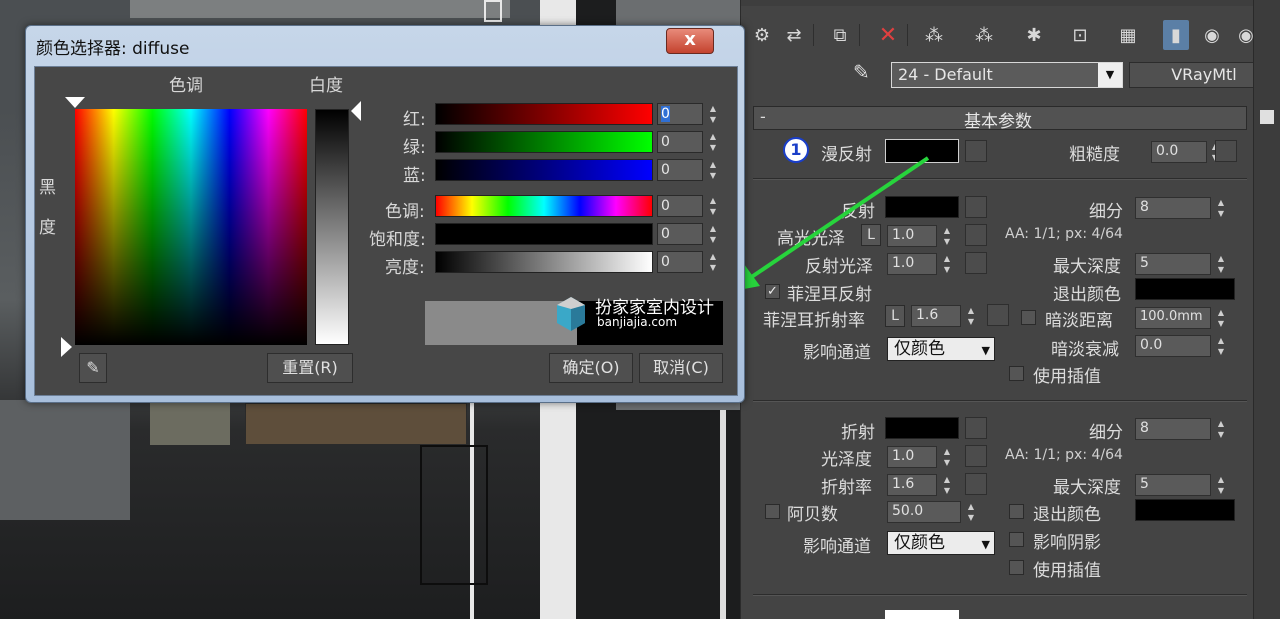 This screenshot has width=1280, height=619. Describe the element at coordinates (113, 49) in the screenshot. I see `dialog-title: 颜色选择器: diffuse` at that location.